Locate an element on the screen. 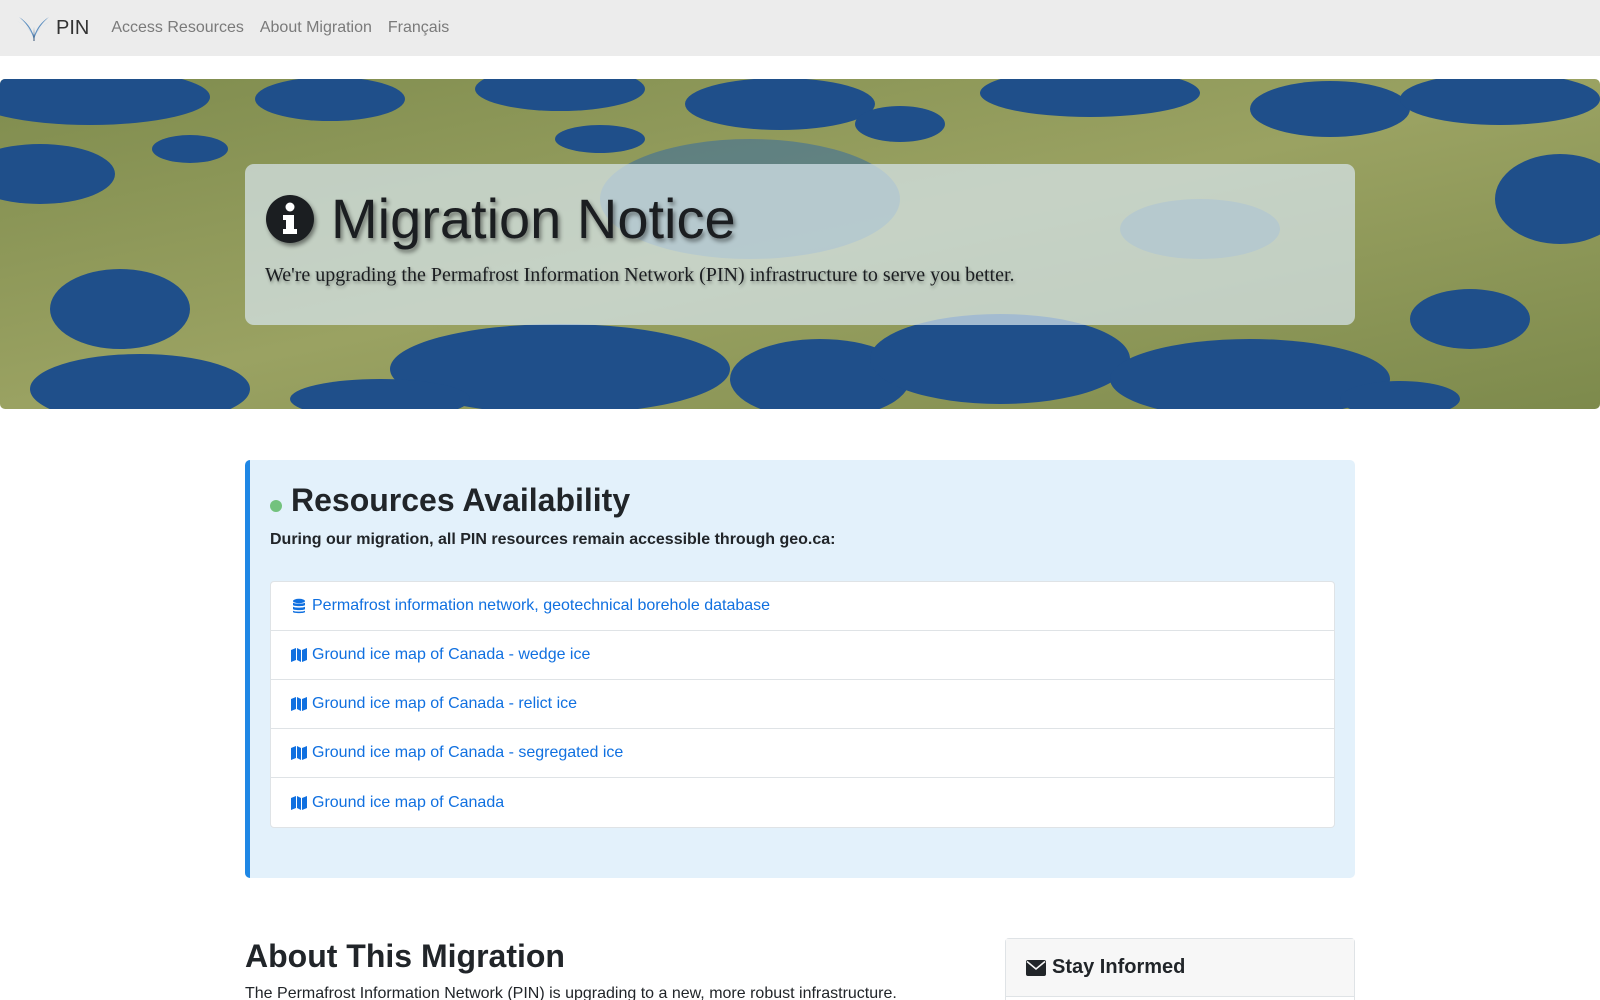 The image size is (1600, 1000). page-title: Migration Notice is located at coordinates (533, 218).